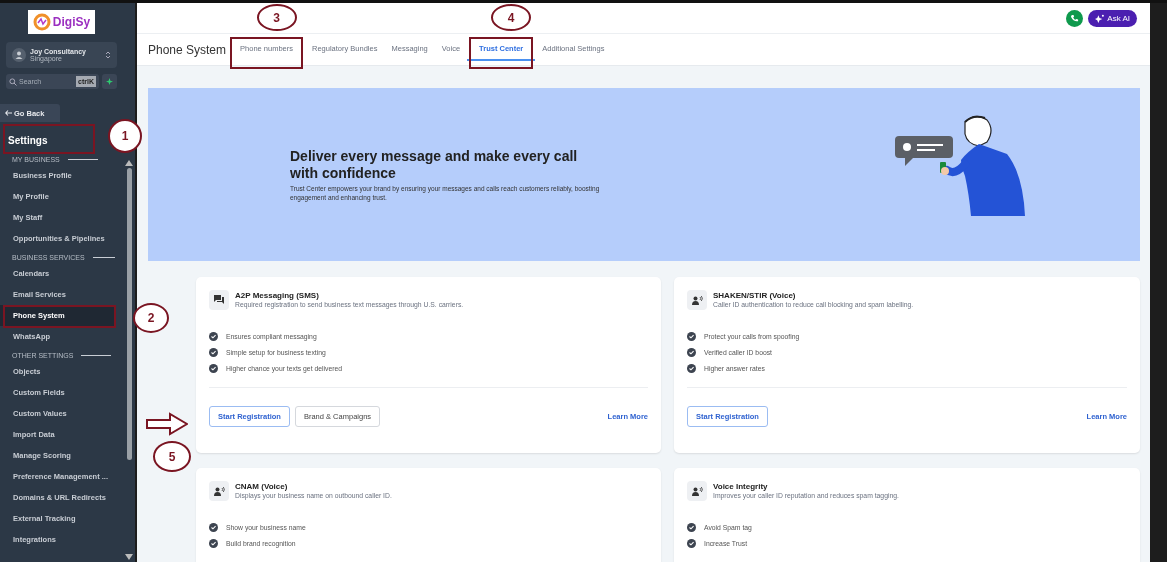 The height and width of the screenshot is (562, 1167). I want to click on logo-text: DigiSy, so click(71, 22).